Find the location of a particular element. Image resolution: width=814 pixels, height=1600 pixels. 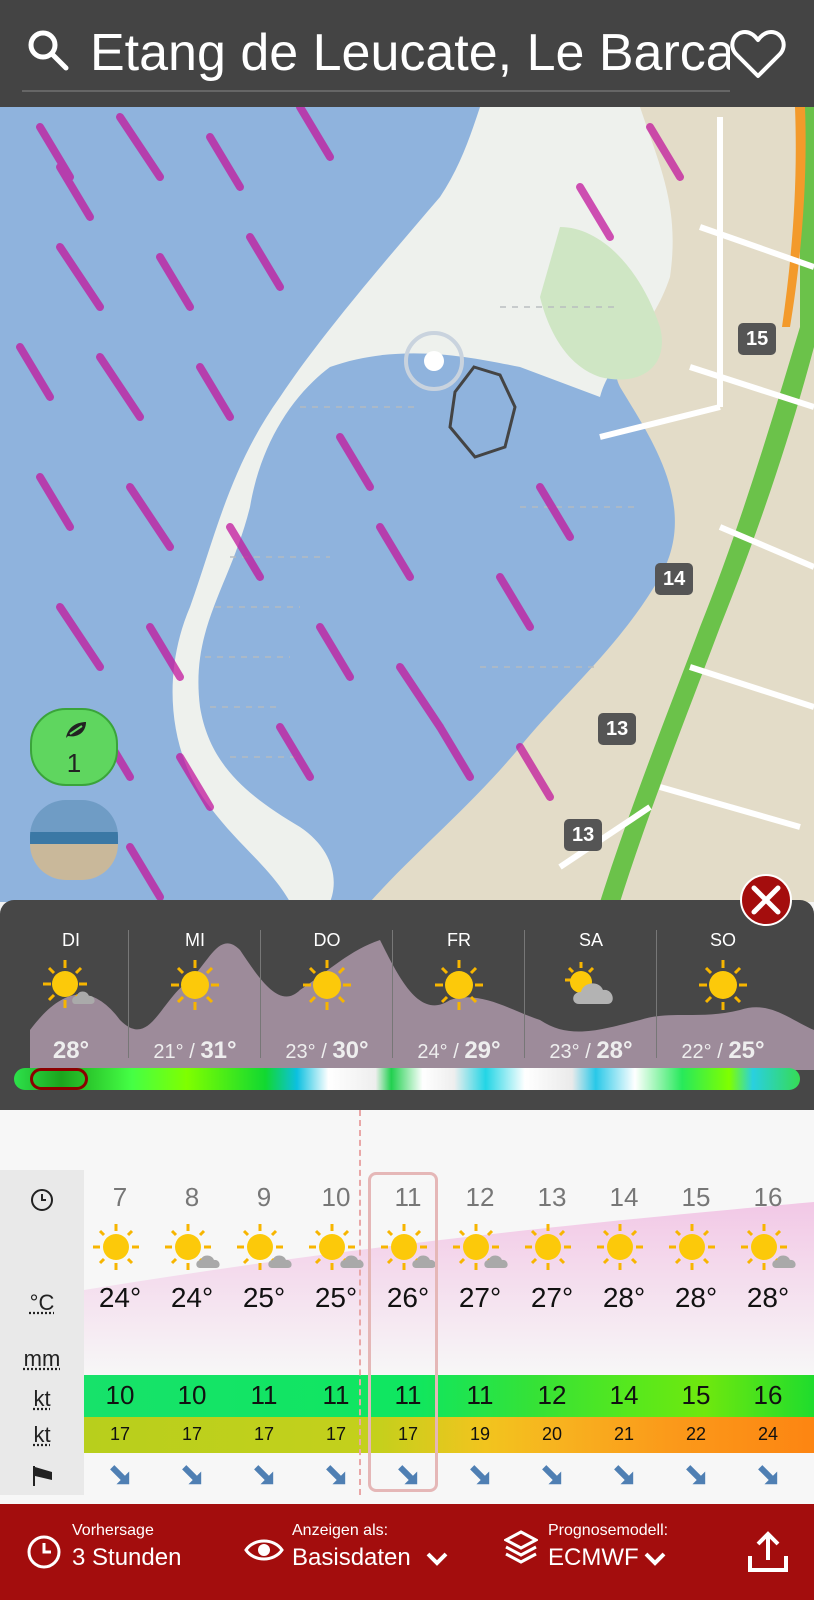

wind-gust-value: 21 is located at coordinates (624, 1434).